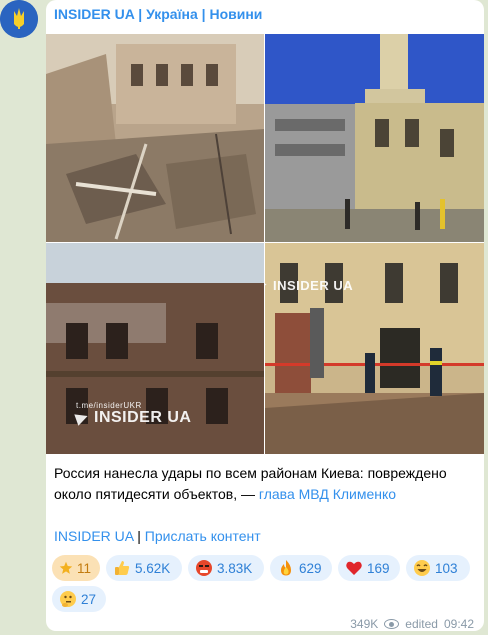  I want to click on reaction-heart: 169, so click(369, 568).